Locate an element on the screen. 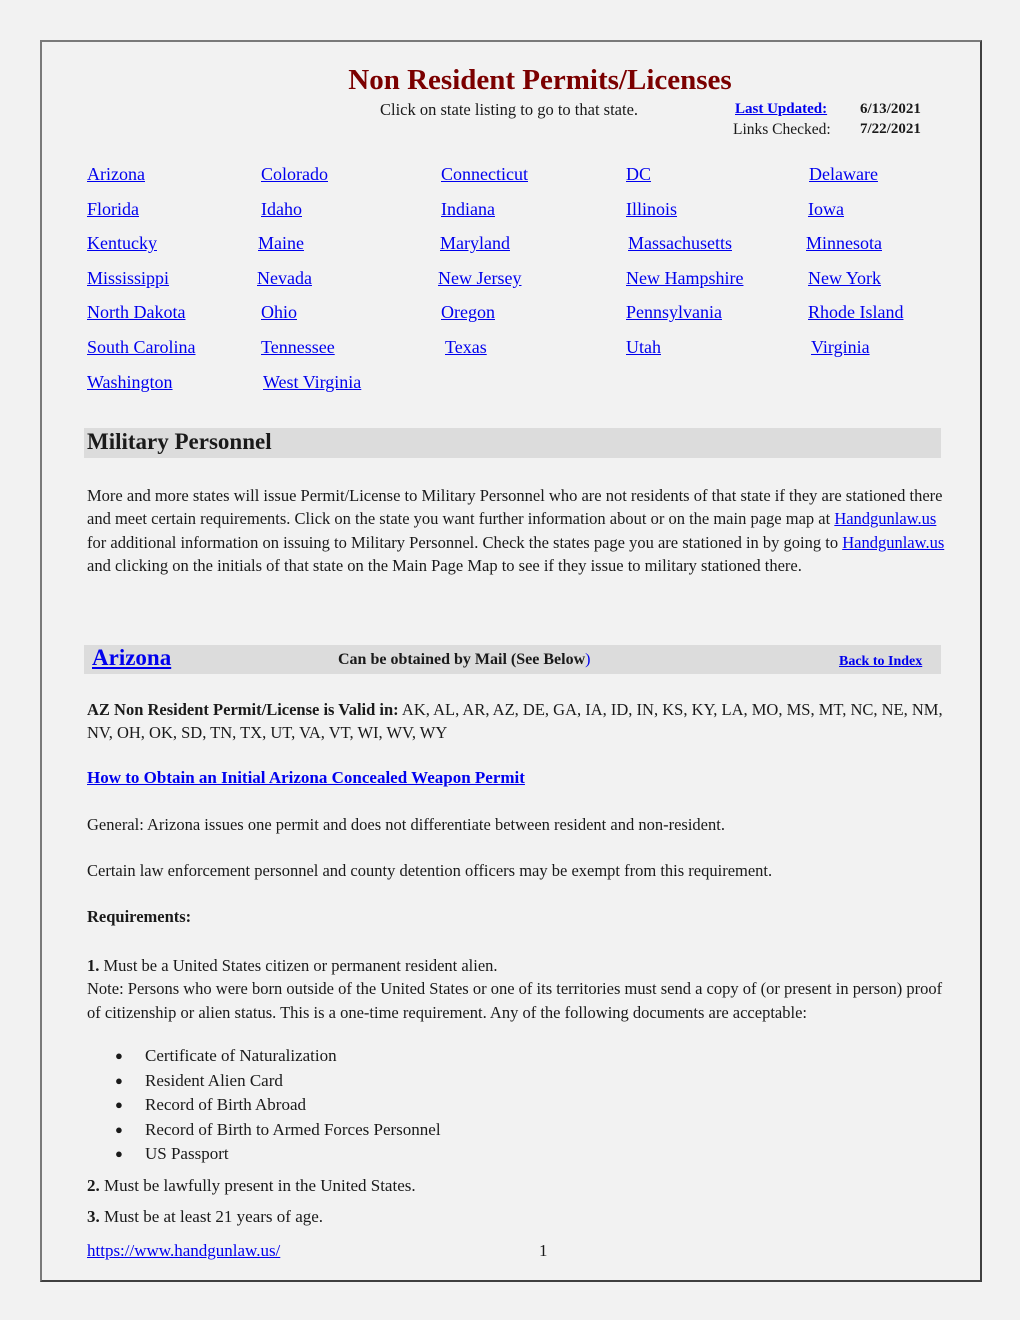  state-link-new-jersey: New Jersey is located at coordinates (479, 278).